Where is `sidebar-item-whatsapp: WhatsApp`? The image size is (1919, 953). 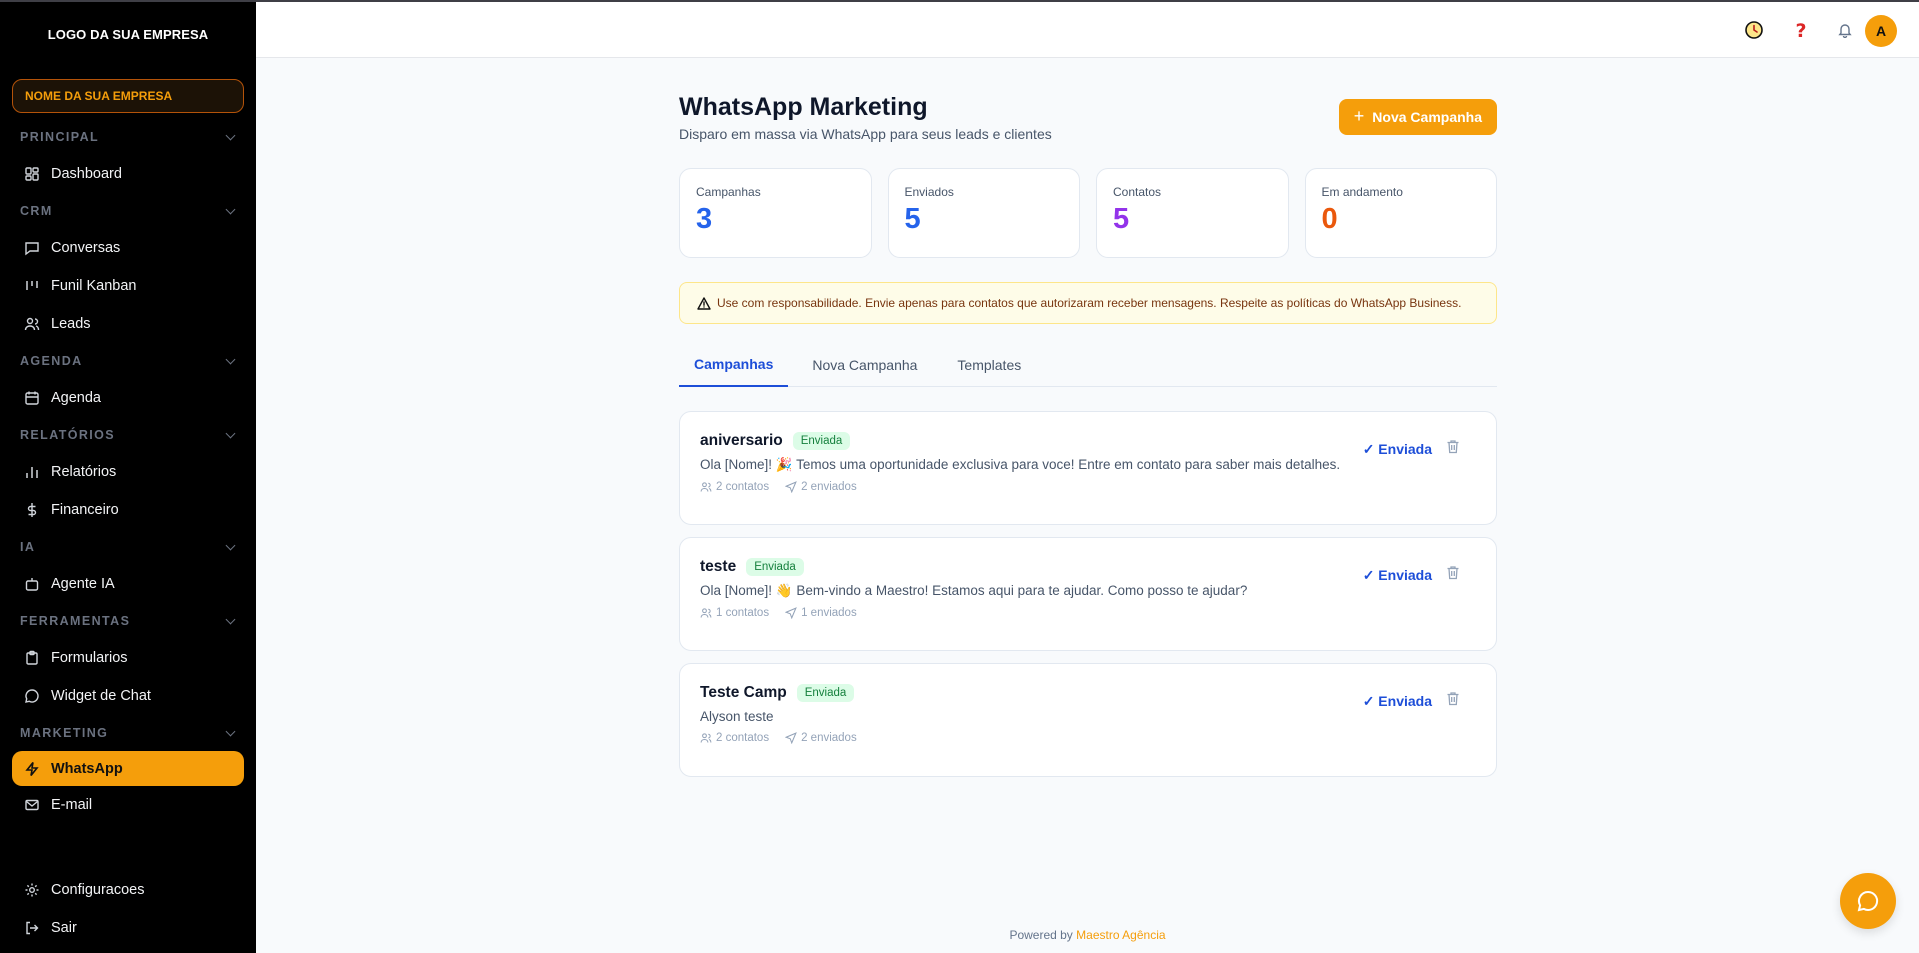
sidebar-item-whatsapp: WhatsApp is located at coordinates (128, 768).